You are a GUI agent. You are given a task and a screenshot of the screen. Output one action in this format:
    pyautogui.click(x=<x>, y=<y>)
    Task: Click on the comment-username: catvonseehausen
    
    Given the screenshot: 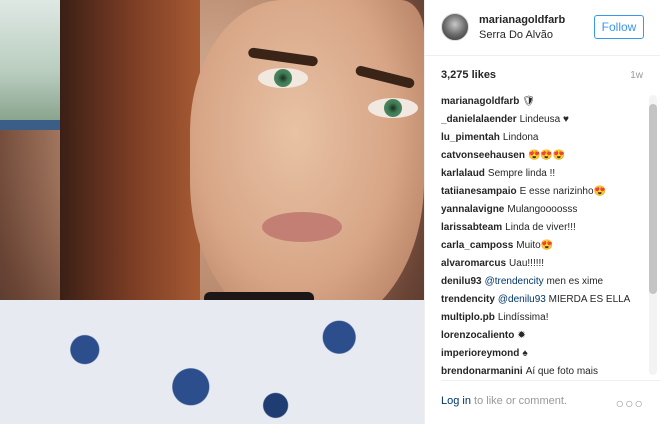 What is the action you would take?
    pyautogui.click(x=483, y=155)
    